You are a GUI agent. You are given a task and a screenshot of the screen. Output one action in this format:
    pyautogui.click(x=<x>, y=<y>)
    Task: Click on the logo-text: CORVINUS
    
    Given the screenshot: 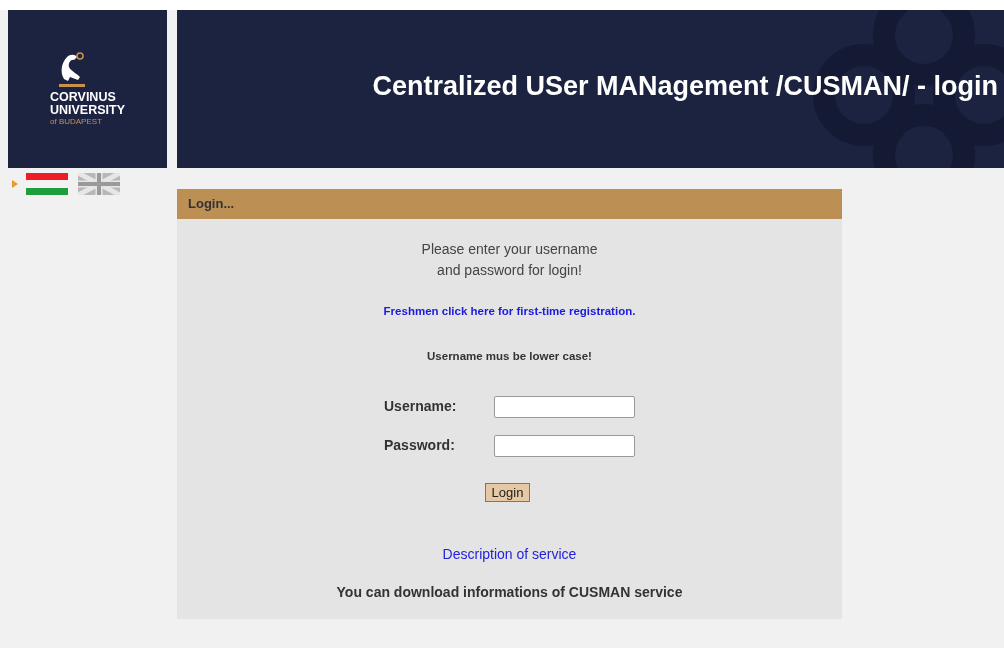 What is the action you would take?
    pyautogui.click(x=83, y=97)
    